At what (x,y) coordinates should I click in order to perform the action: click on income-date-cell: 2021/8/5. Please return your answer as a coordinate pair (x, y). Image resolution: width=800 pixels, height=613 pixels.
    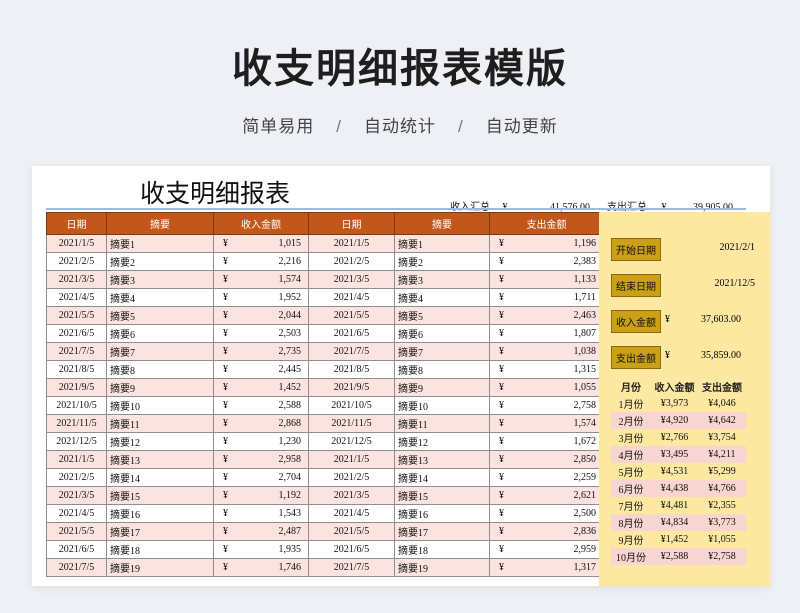
    Looking at the image, I should click on (76, 369).